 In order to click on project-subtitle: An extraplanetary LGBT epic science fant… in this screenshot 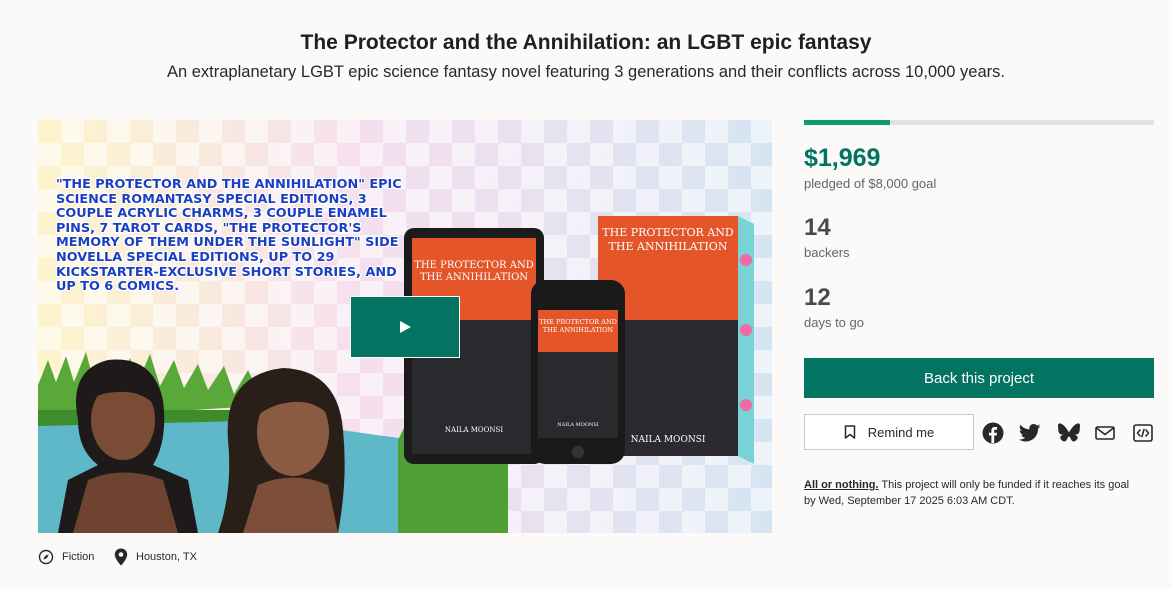, I will do `click(585, 72)`.